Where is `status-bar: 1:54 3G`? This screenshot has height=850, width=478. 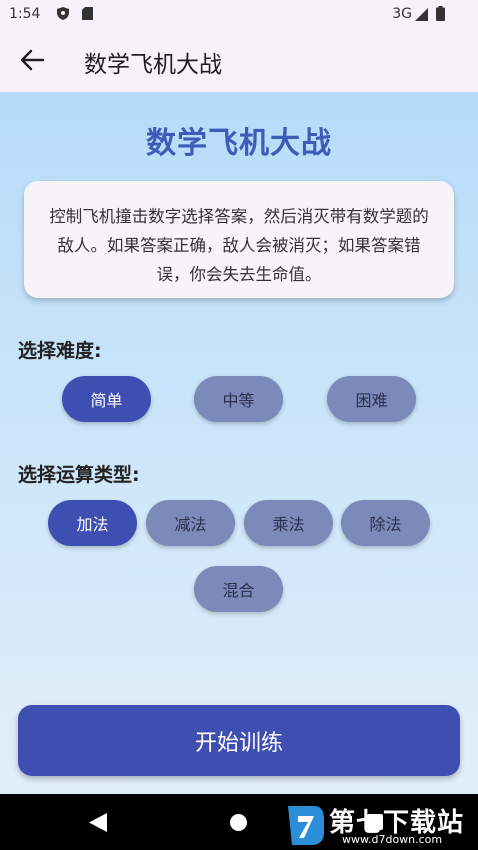 status-bar: 1:54 3G is located at coordinates (239, 14).